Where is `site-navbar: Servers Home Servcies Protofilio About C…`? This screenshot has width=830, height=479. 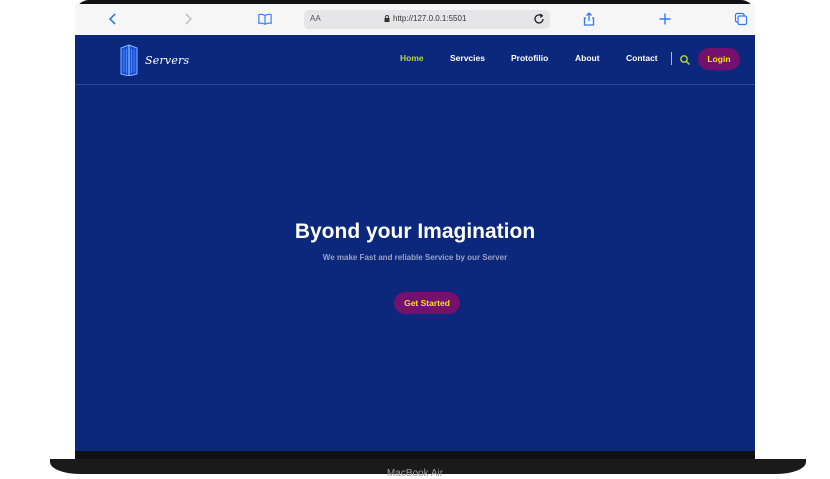
site-navbar: Servers Home Servcies Protofilio About C… is located at coordinates (415, 60).